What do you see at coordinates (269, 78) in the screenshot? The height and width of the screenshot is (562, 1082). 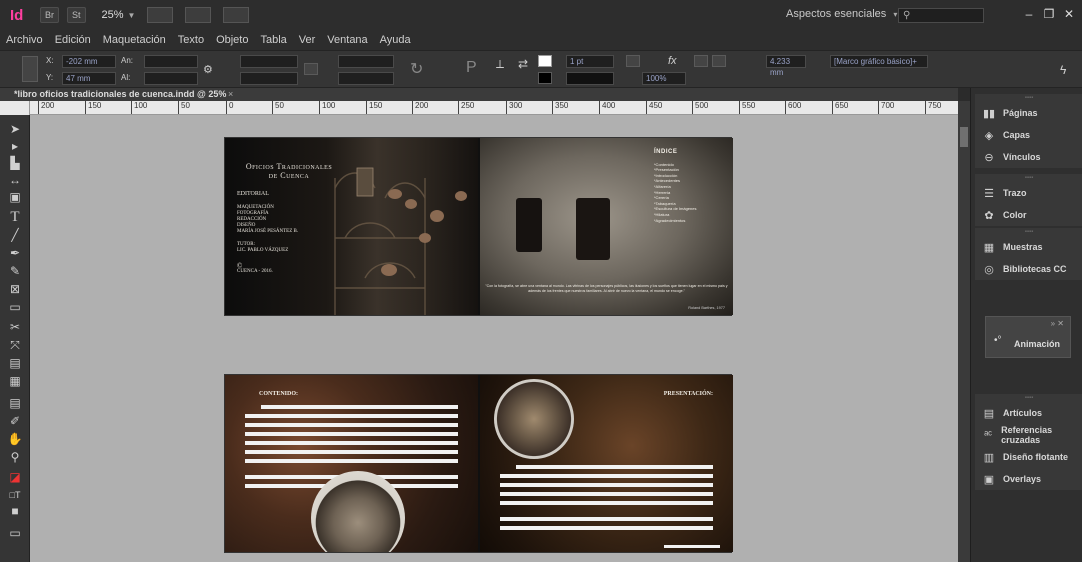 I see `scale-y-field` at bounding box center [269, 78].